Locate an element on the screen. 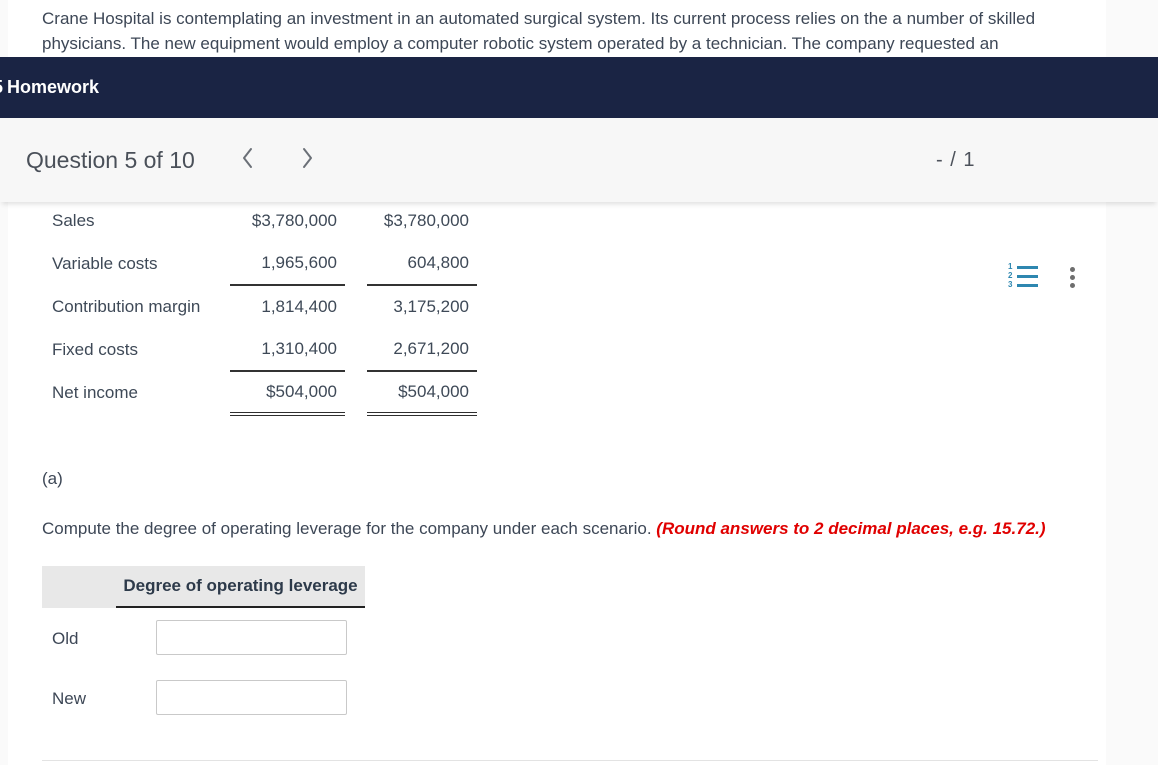 The image size is (1158, 765). answer-table-header-row: Degree of operating leverage is located at coordinates (203, 587).